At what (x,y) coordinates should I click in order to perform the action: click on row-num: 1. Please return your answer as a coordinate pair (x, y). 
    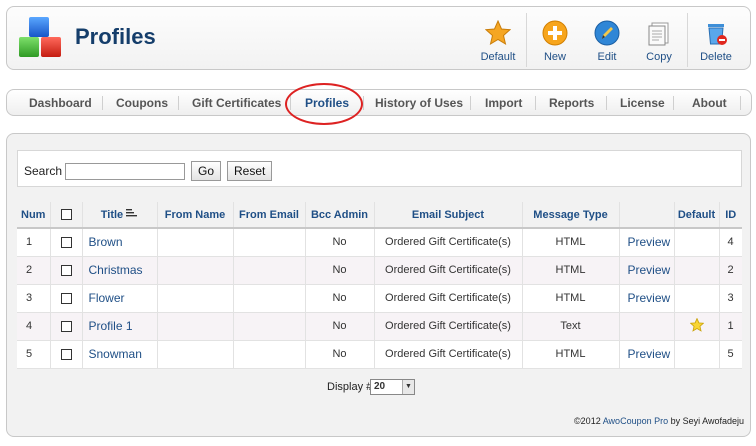
    Looking at the image, I should click on (33, 242).